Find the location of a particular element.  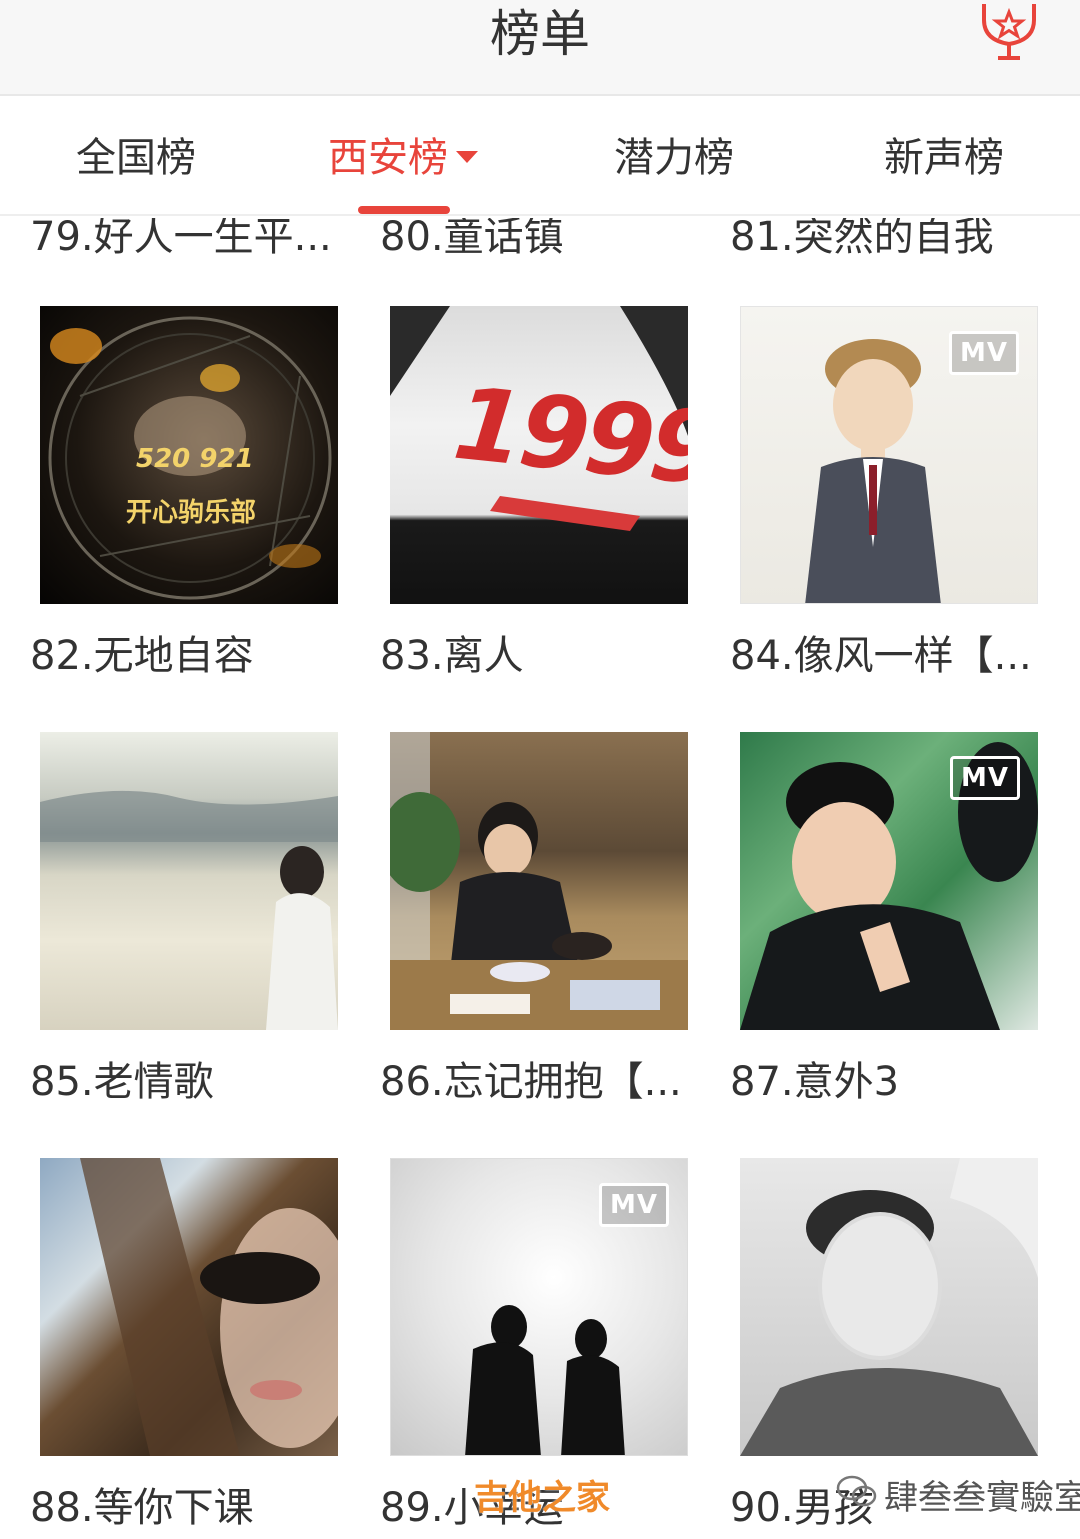

song-caption: 88.等你下课 is located at coordinates (142, 1508).